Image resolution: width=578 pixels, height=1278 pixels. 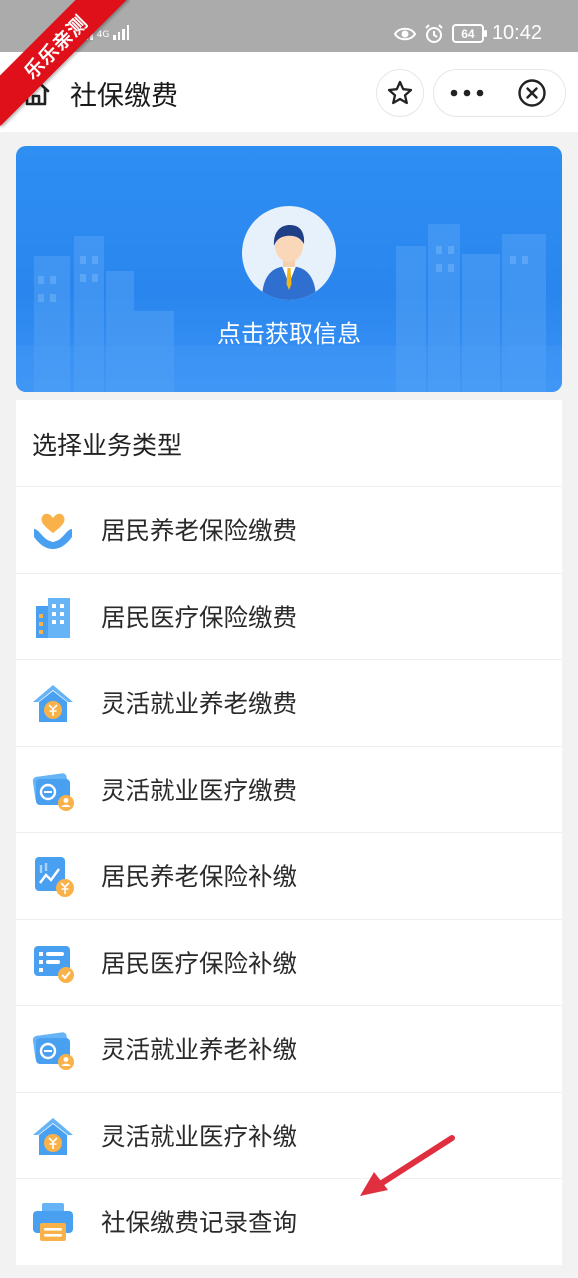 What do you see at coordinates (199, 790) in the screenshot?
I see `list-item-label: 灵活就业医疗缴费` at bounding box center [199, 790].